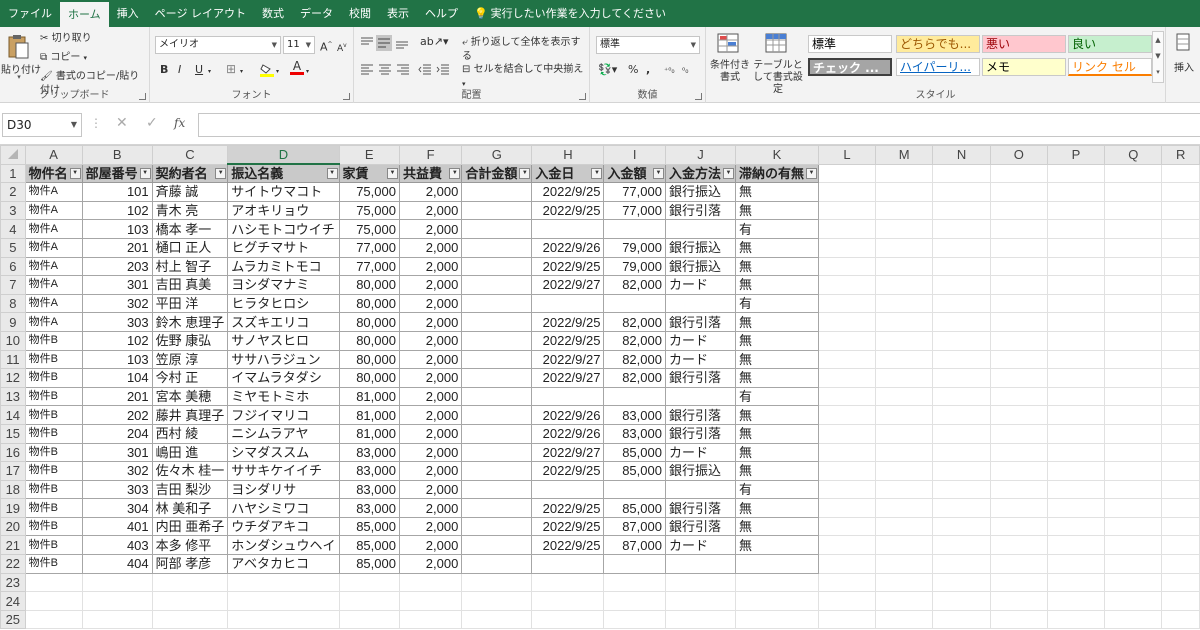 The width and height of the screenshot is (1200, 630). What do you see at coordinates (904, 155) in the screenshot?
I see `column-header-M: M` at bounding box center [904, 155].